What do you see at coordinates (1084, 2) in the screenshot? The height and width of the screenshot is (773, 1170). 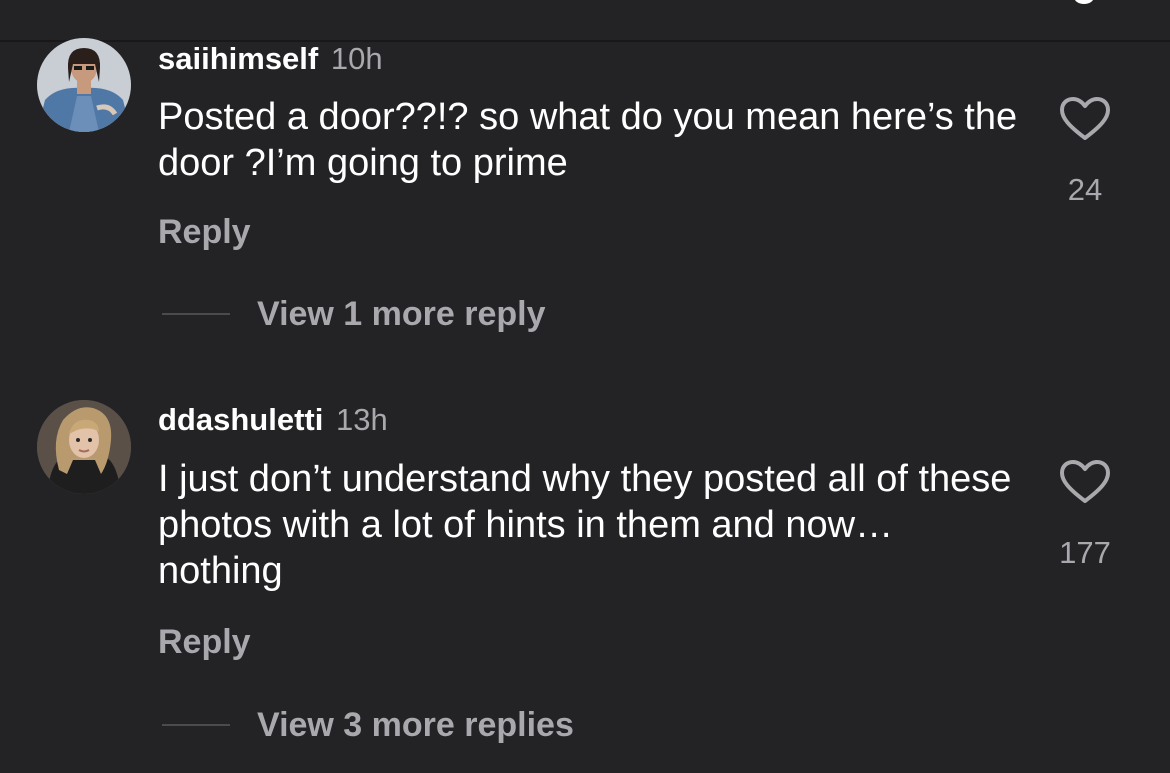 I see `top-menu-dot-icon` at bounding box center [1084, 2].